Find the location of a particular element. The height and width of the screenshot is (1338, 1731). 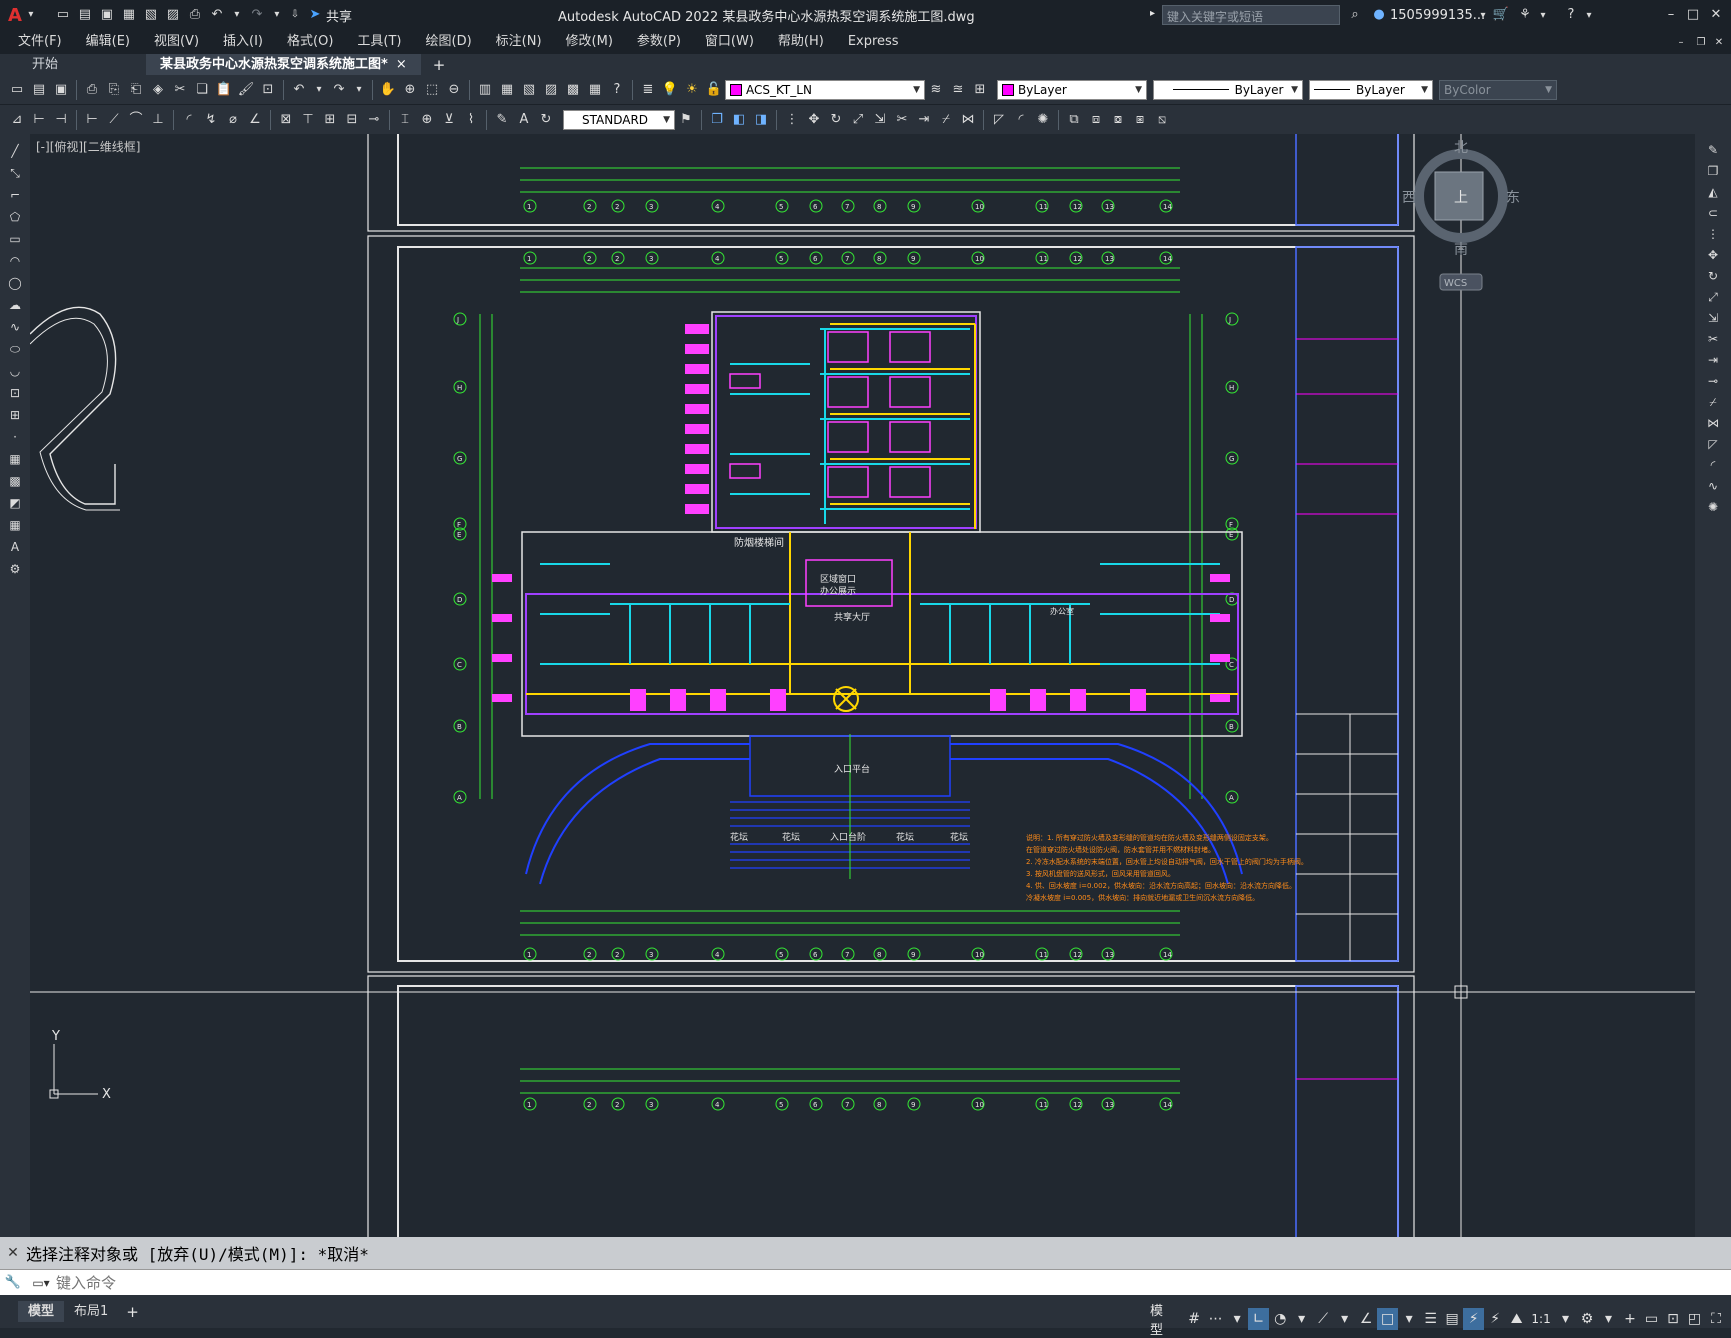

help-icon: ? is located at coordinates (617, 90).